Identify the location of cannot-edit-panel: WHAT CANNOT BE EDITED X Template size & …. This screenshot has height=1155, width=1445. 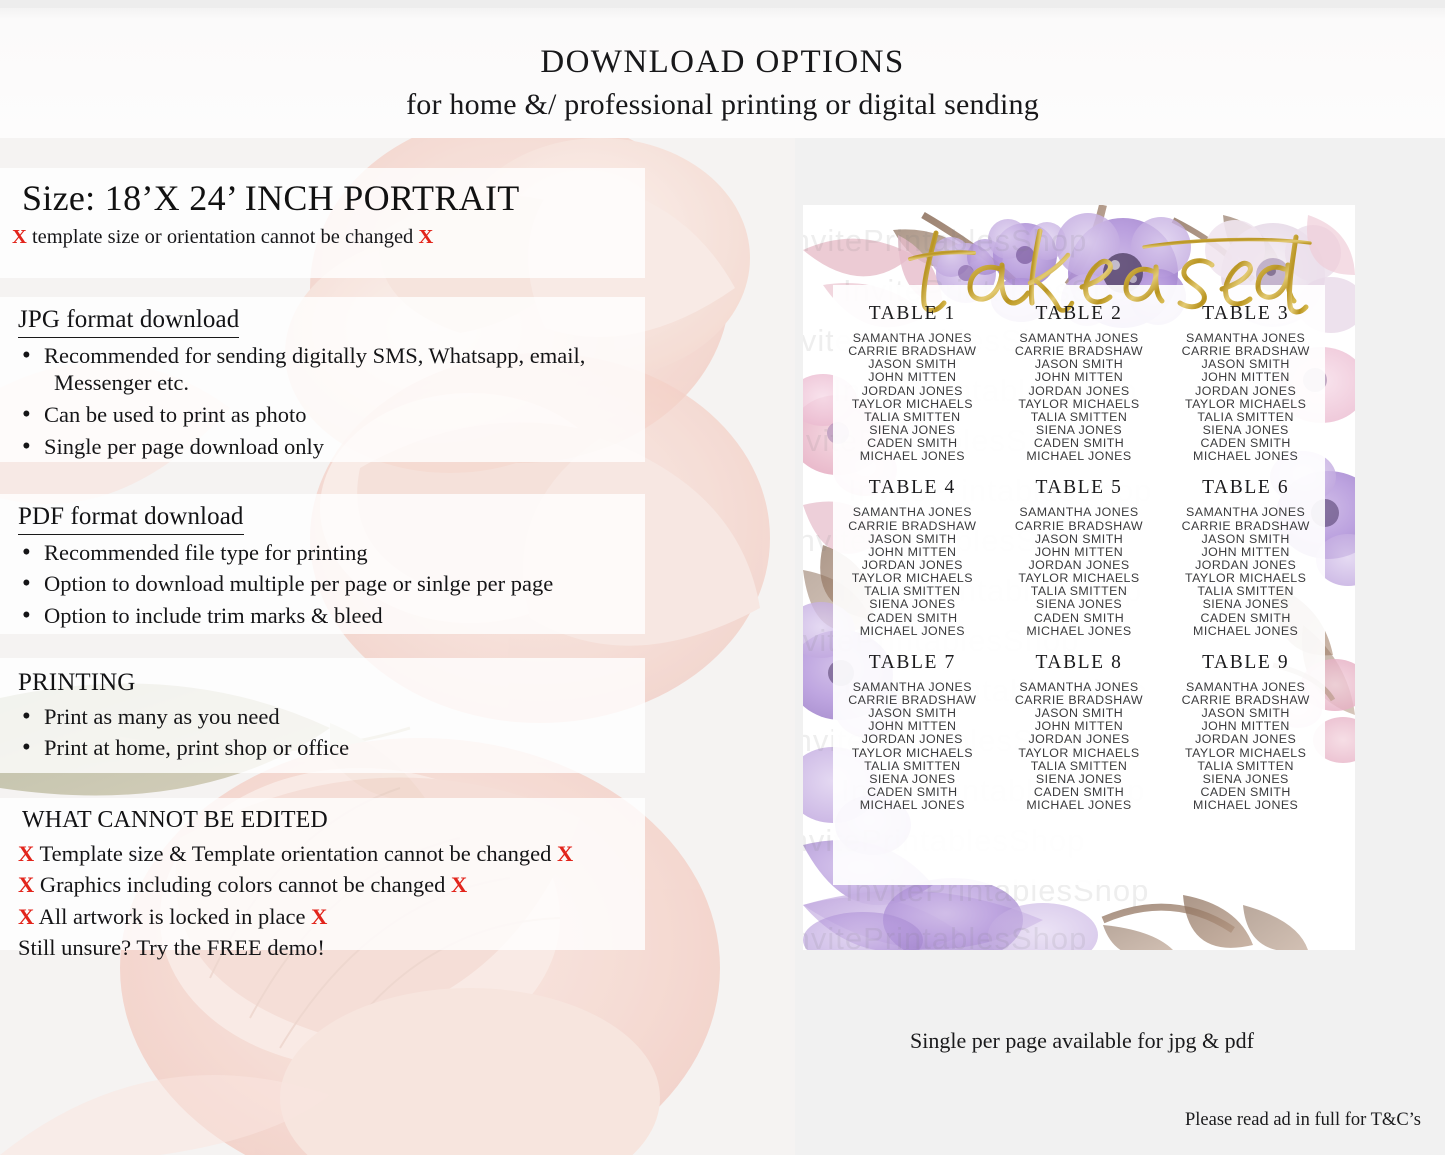
(322, 879).